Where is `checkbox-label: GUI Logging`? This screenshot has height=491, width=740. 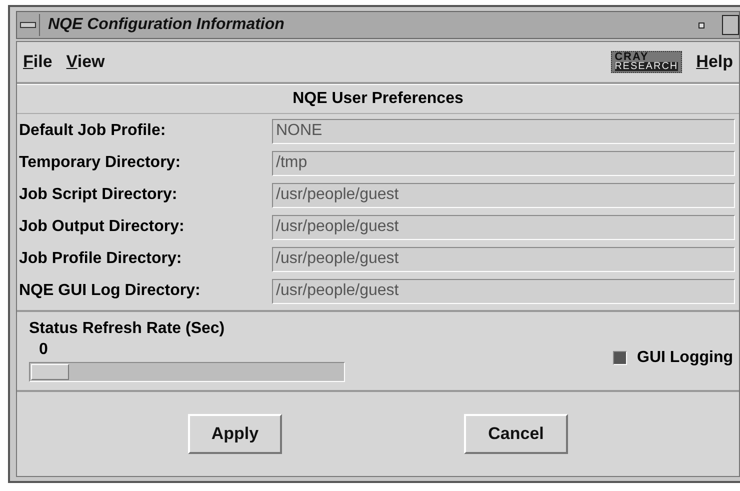
checkbox-label: GUI Logging is located at coordinates (685, 358).